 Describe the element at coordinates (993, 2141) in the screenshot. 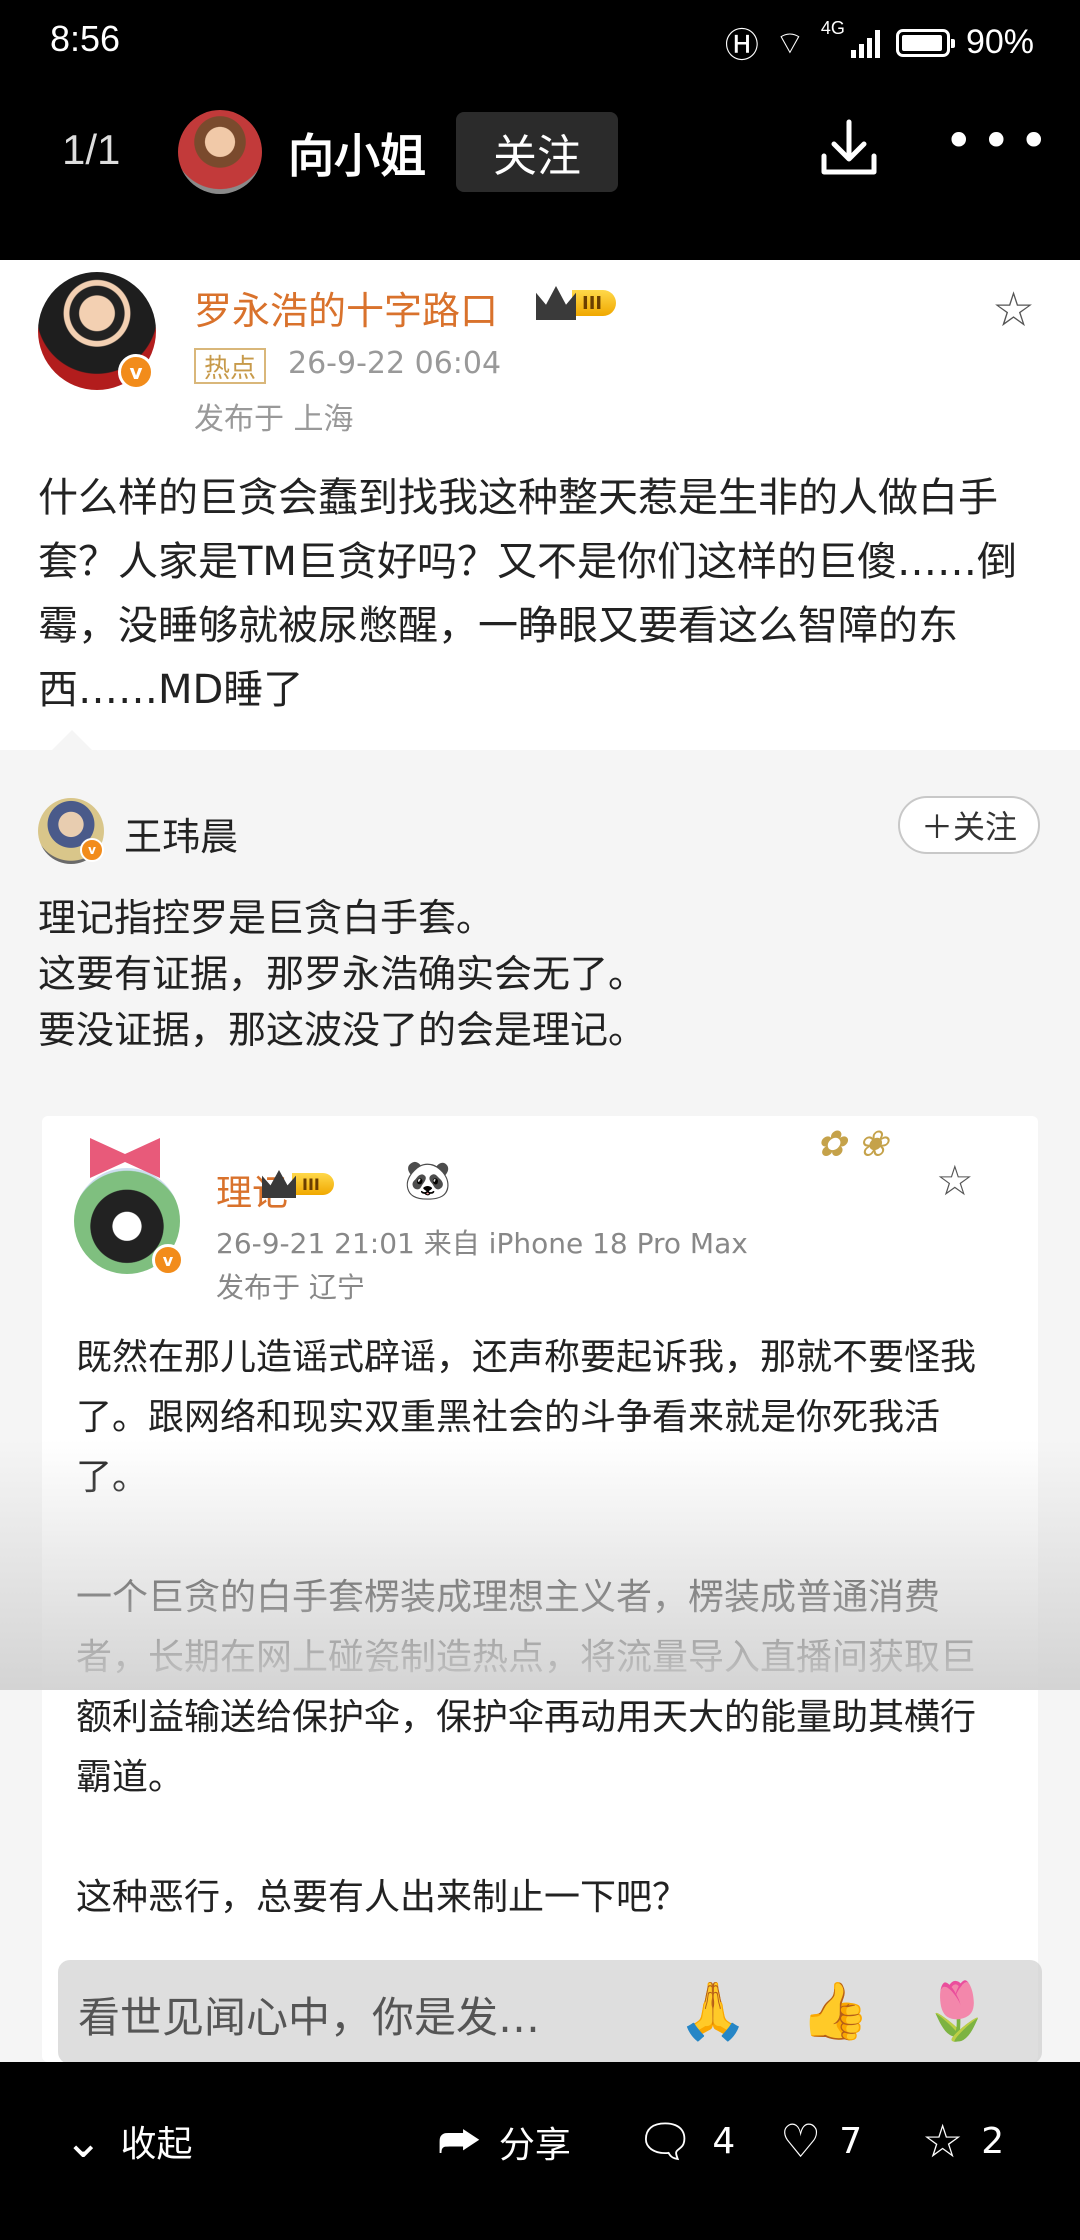

I see `favorite-count: 2` at that location.